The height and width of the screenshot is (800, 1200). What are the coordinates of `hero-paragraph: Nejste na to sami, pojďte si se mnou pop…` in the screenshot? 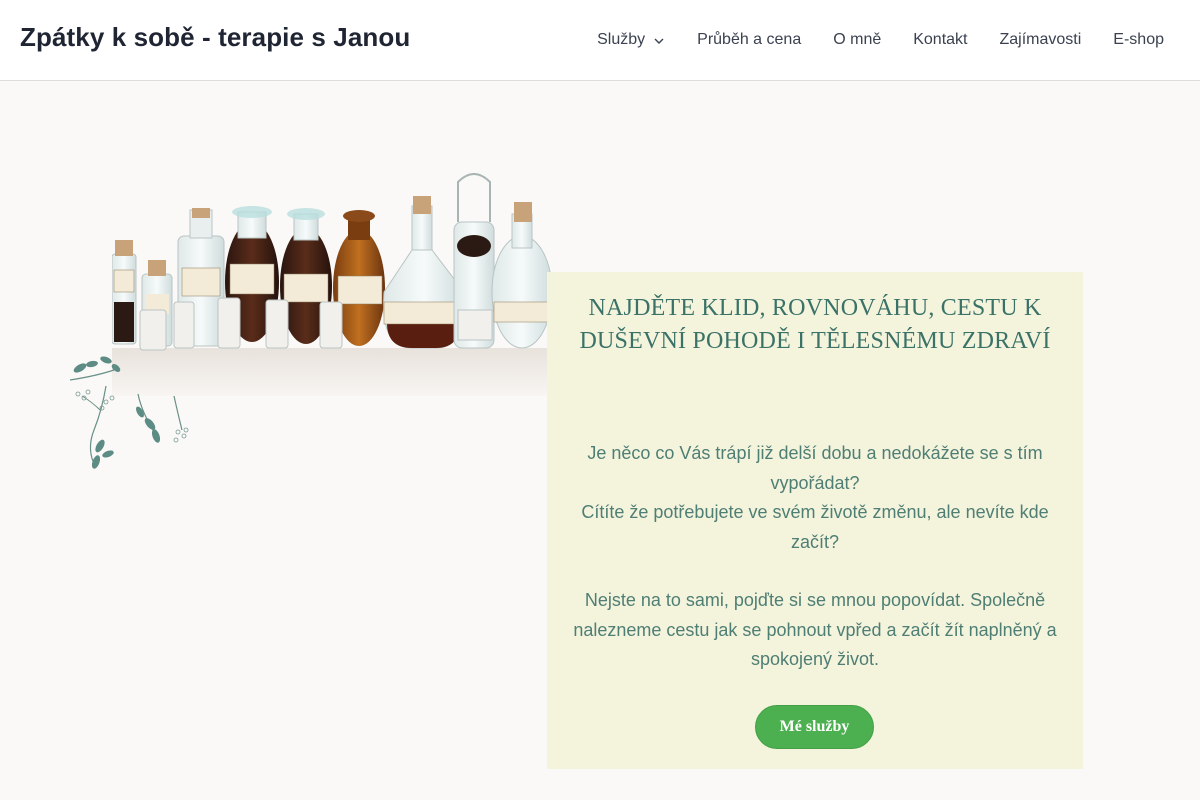 It's located at (815, 629).